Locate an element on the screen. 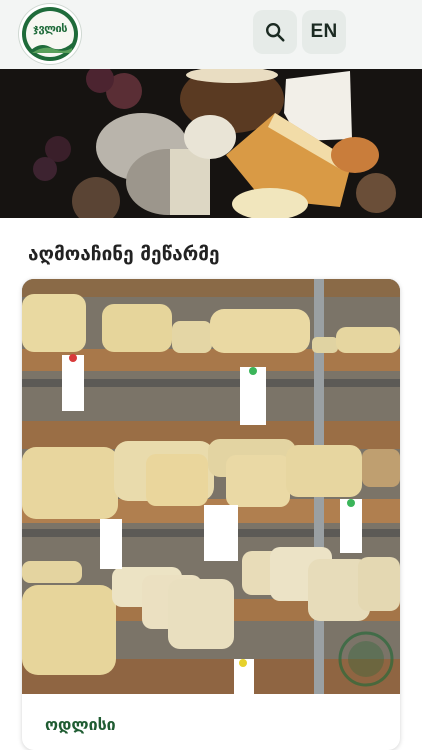 This screenshot has width=422, height=750. language-switch-button: EN is located at coordinates (324, 32).